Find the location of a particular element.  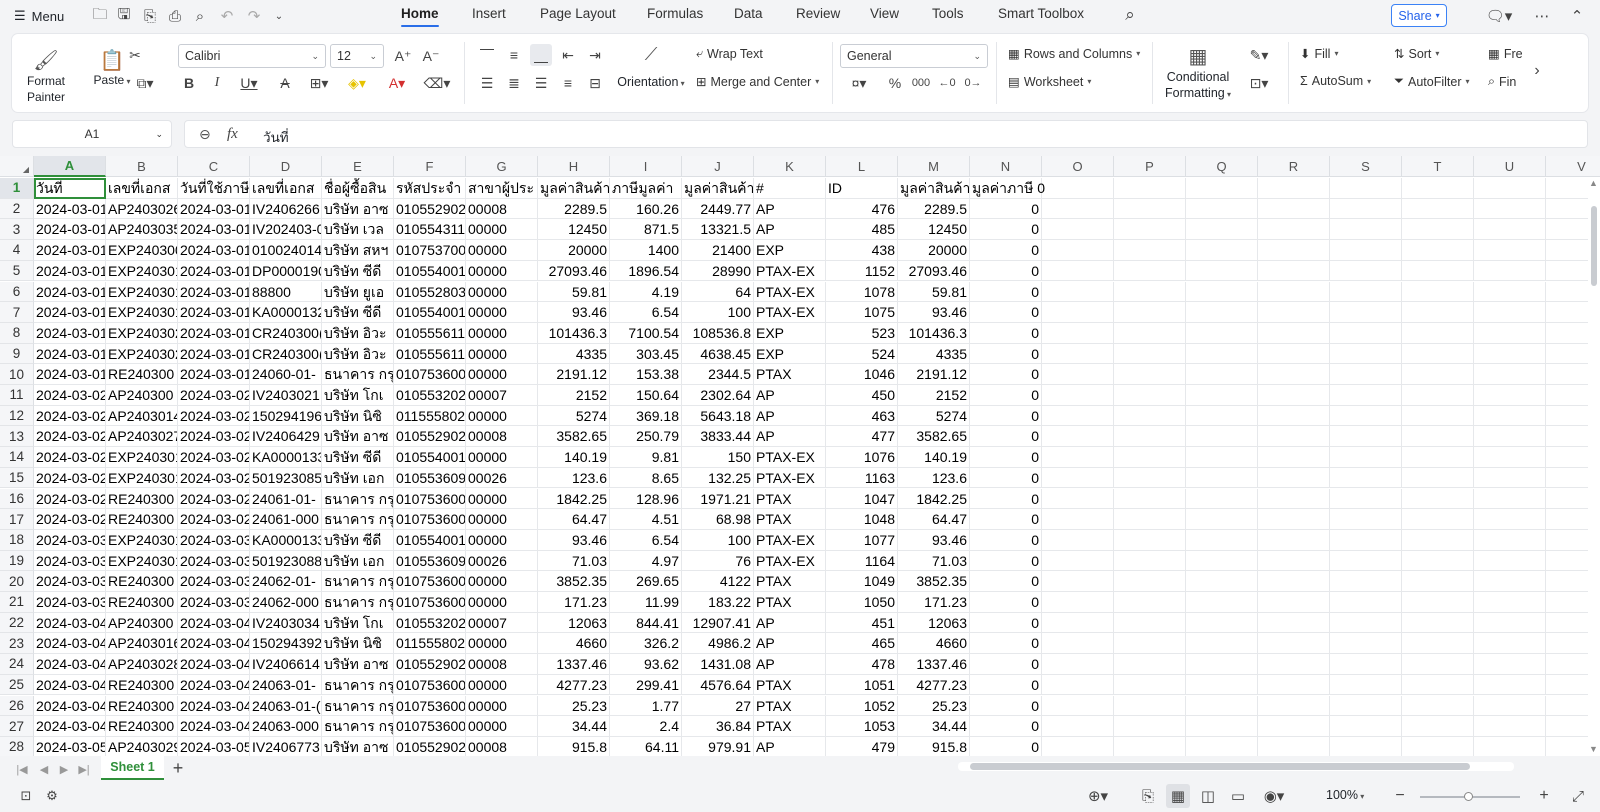

table-cell: 501923085 is located at coordinates (286, 478).